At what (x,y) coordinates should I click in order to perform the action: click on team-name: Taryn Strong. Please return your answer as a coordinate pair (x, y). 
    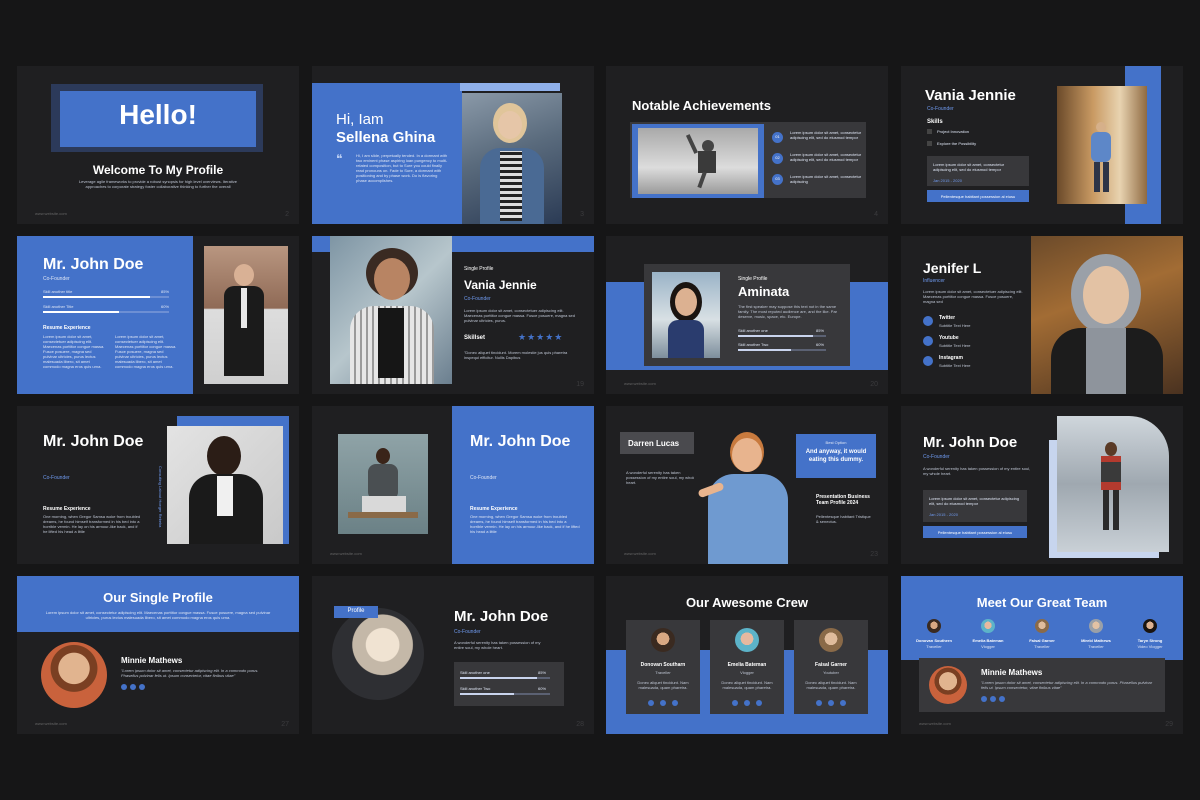
    Looking at the image, I should click on (1150, 640).